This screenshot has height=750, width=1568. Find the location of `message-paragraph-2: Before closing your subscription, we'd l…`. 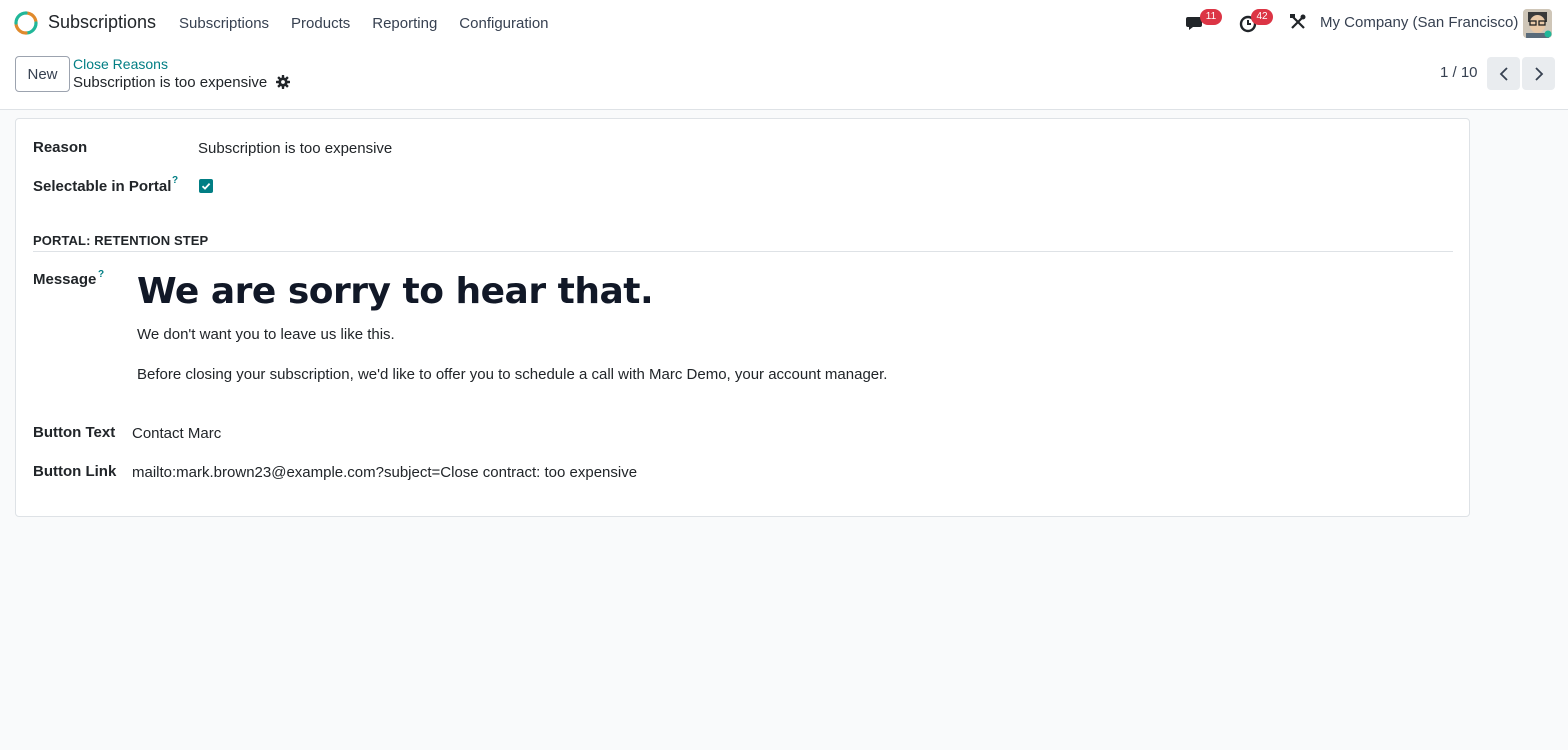

message-paragraph-2: Before closing your subscription, we'd l… is located at coordinates (512, 374).